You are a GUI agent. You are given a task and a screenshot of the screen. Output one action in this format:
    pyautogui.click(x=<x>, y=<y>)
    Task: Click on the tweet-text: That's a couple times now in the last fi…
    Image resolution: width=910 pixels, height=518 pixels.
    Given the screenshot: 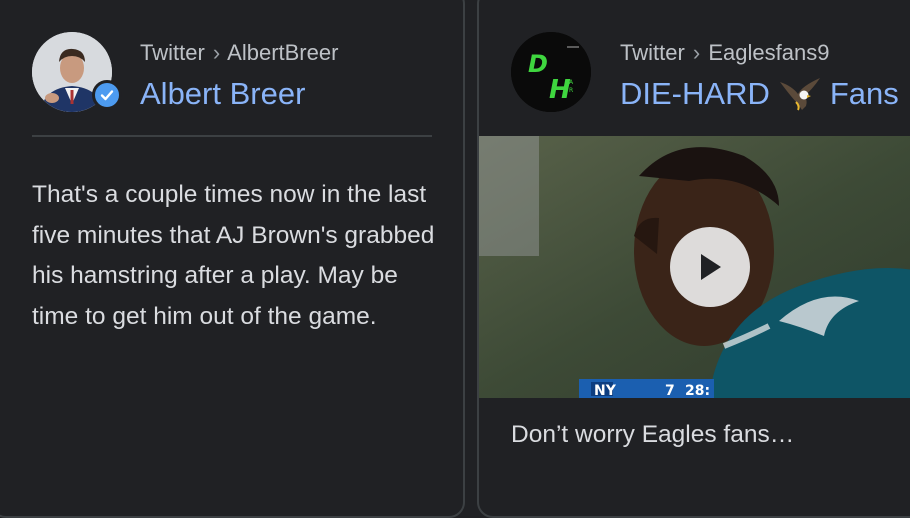 What is the action you would take?
    pyautogui.click(x=233, y=255)
    